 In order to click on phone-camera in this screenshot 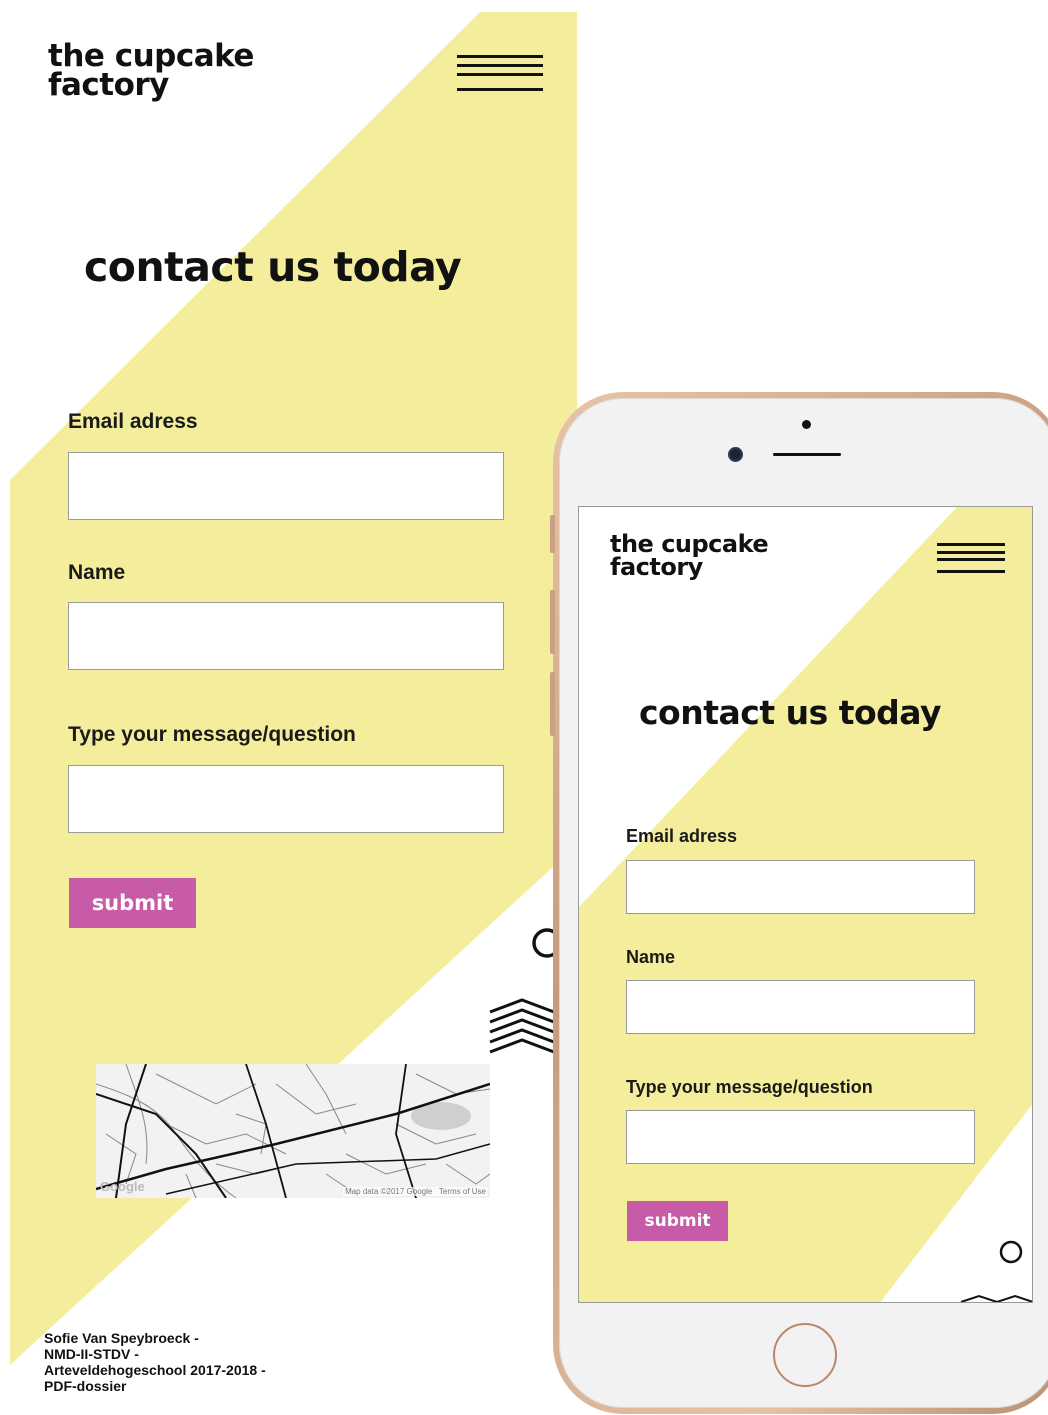, I will do `click(735, 454)`.